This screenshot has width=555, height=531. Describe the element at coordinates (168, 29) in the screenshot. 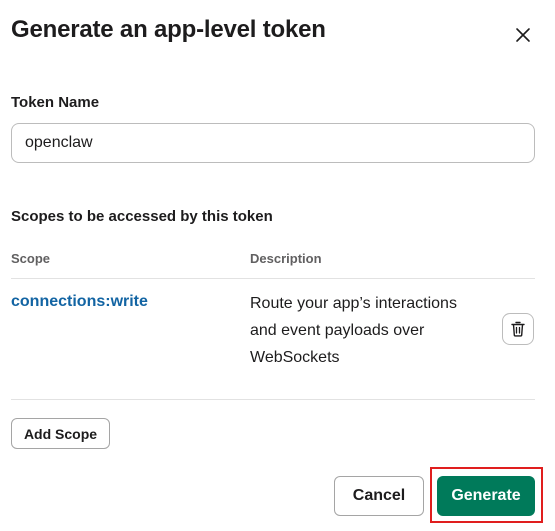

I see `dialog-title: Generate an app-level token` at that location.